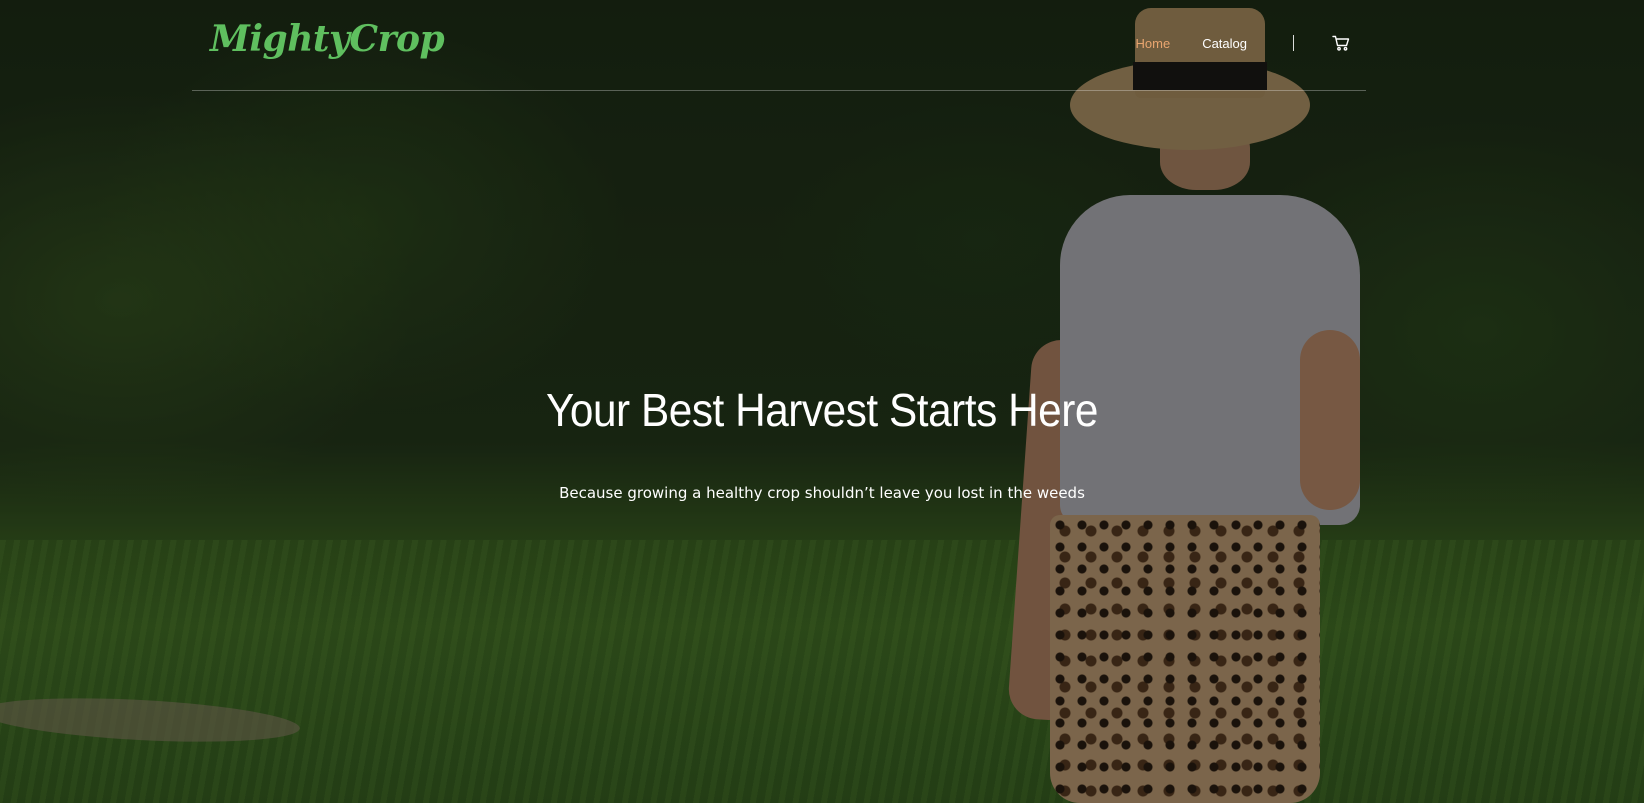 This screenshot has height=803, width=1644. What do you see at coordinates (779, 45) in the screenshot?
I see `site-header: MightyCrop Home Catalog` at bounding box center [779, 45].